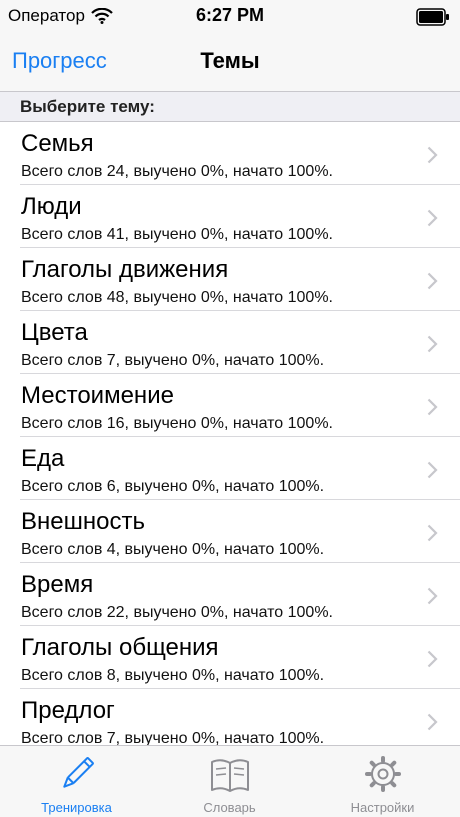  What do you see at coordinates (230, 15) in the screenshot?
I see `status-time: 6:27 PM` at bounding box center [230, 15].